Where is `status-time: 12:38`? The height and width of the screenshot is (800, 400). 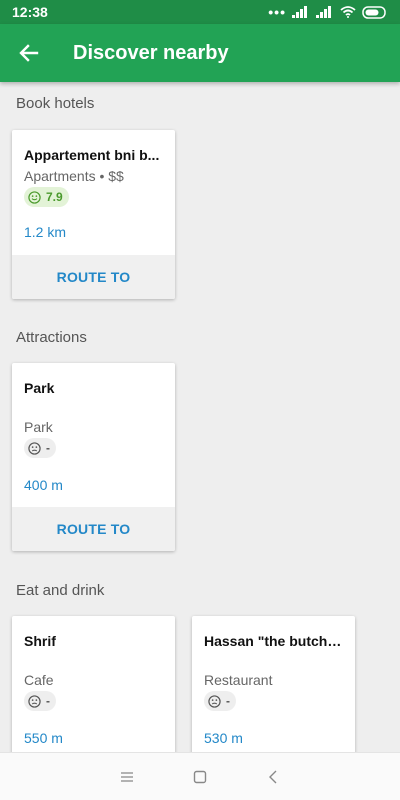 status-time: 12:38 is located at coordinates (30, 12).